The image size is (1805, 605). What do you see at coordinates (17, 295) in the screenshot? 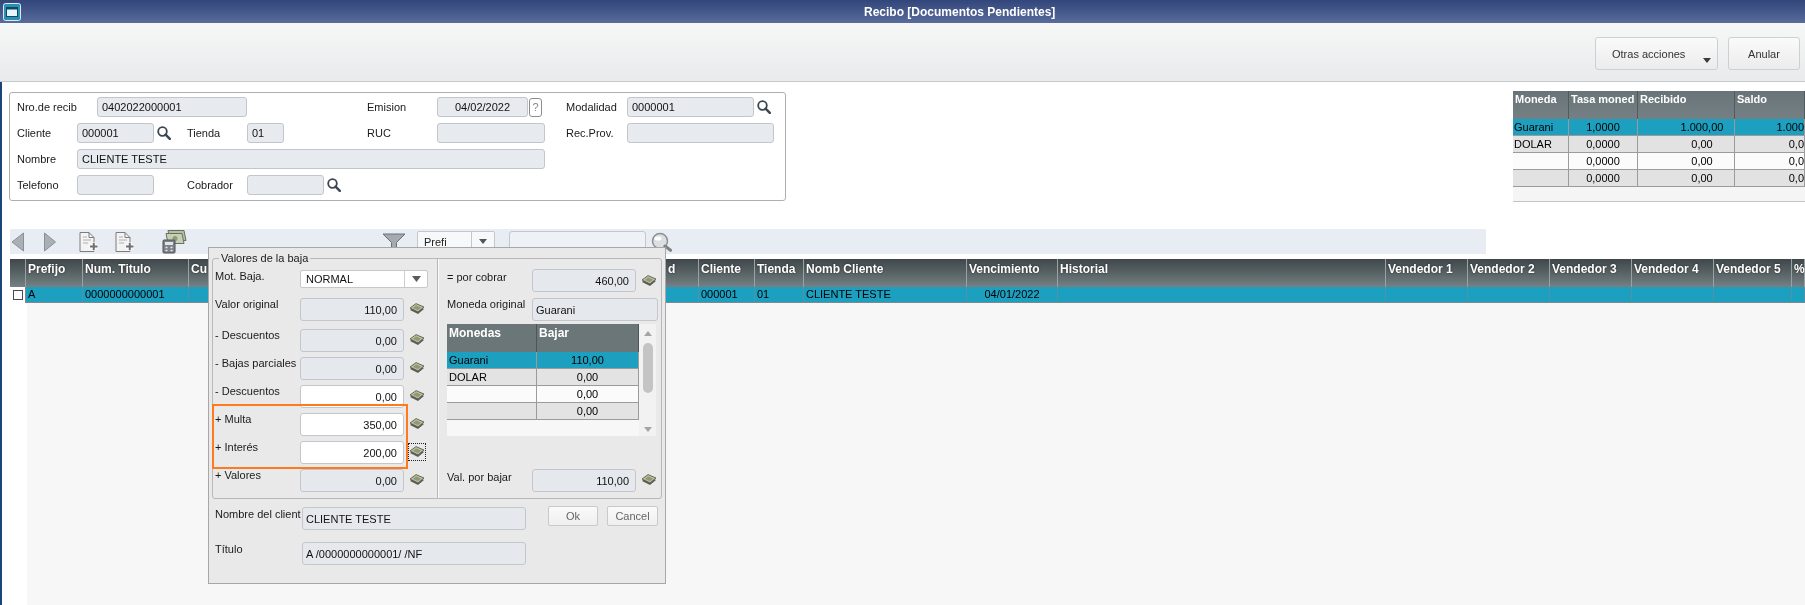
I see `checkbox` at bounding box center [17, 295].